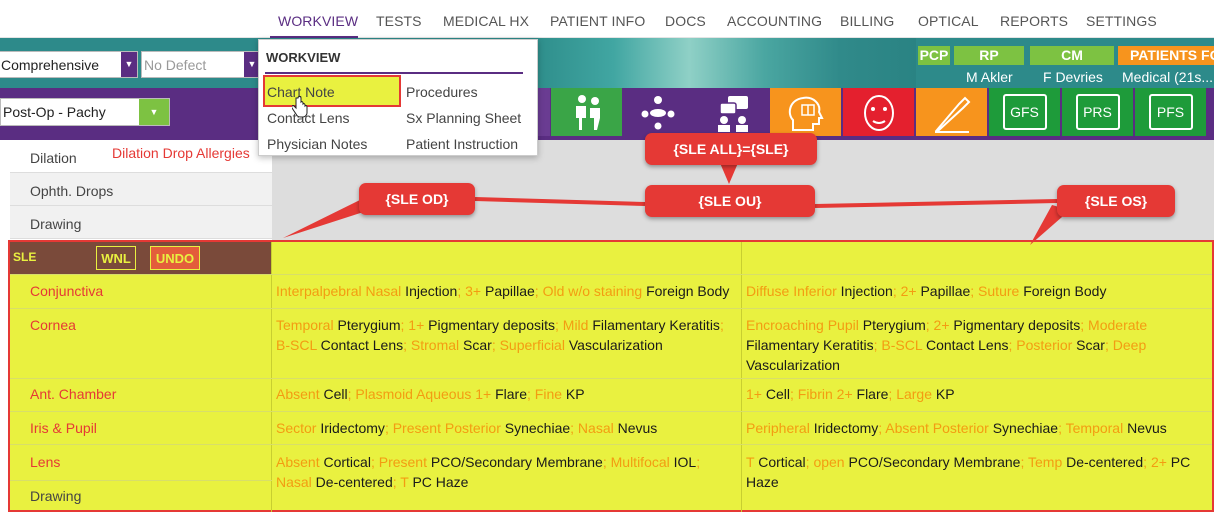  Describe the element at coordinates (730, 201) in the screenshot. I see `callout-sle-ou: {SLE OU}` at that location.